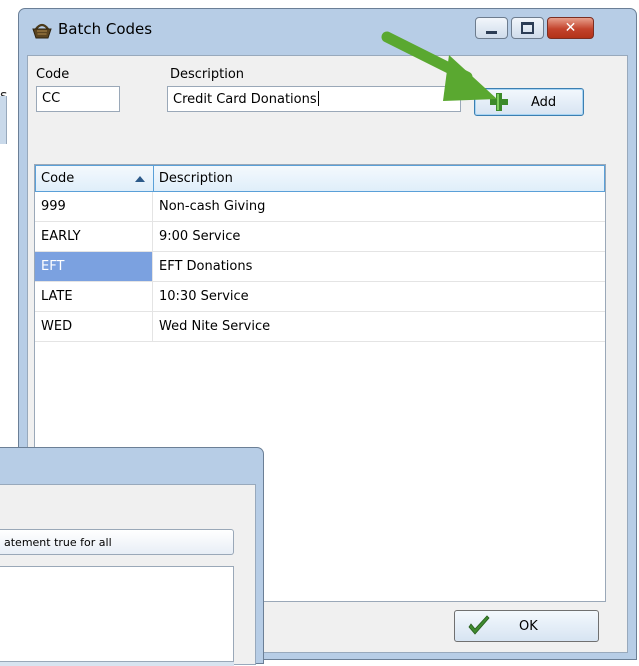  I want to click on cell-code: WED, so click(94, 326).